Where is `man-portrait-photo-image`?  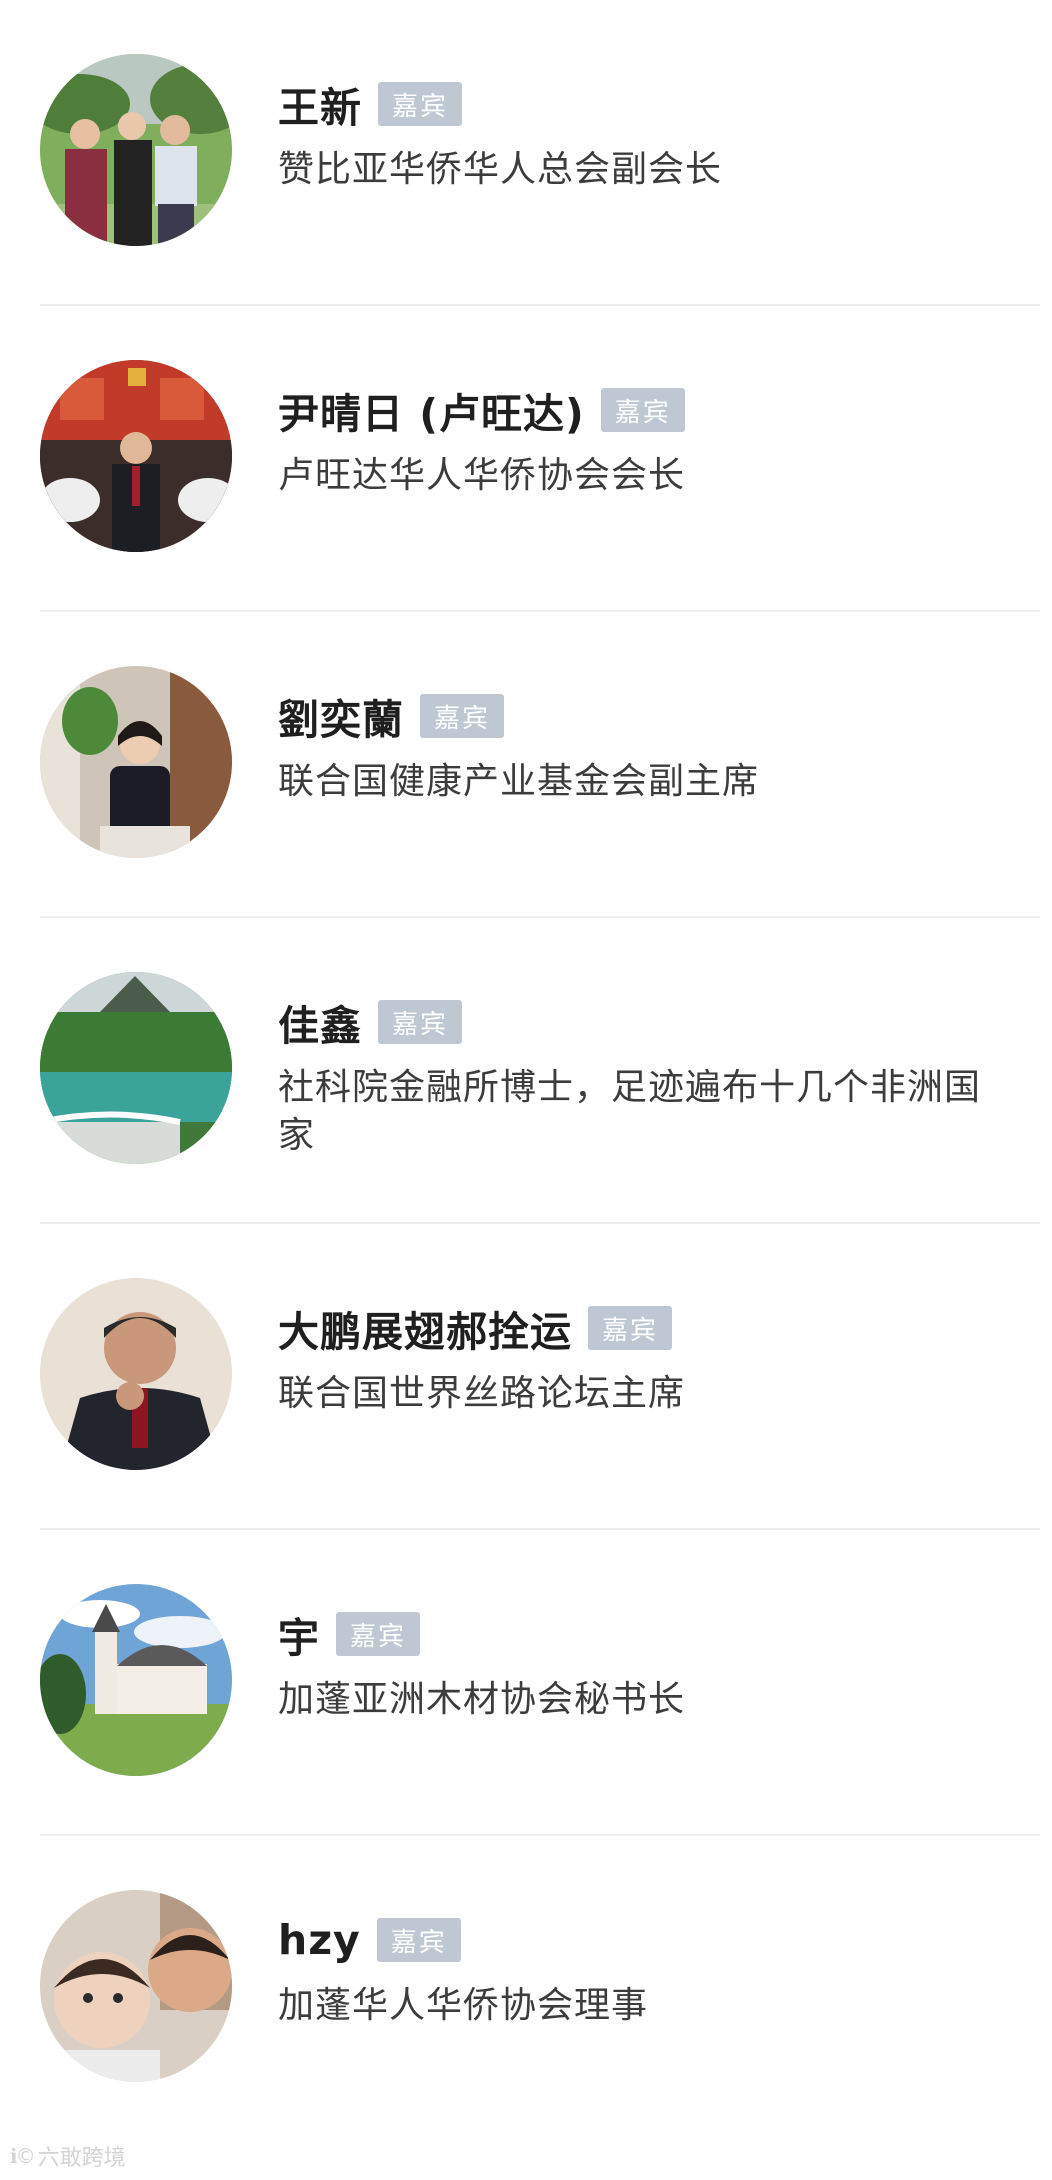
man-portrait-photo-image is located at coordinates (136, 1374).